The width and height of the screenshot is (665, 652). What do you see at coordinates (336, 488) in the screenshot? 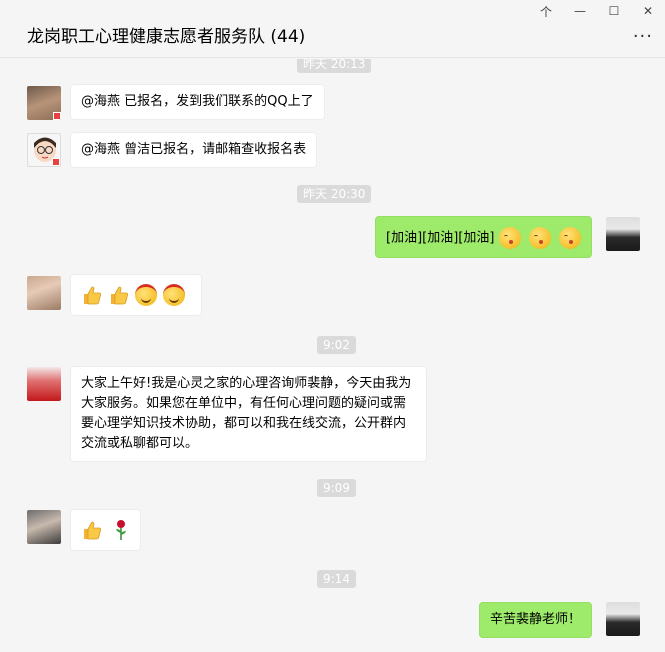
I see `timestamp: 9:09` at bounding box center [336, 488].